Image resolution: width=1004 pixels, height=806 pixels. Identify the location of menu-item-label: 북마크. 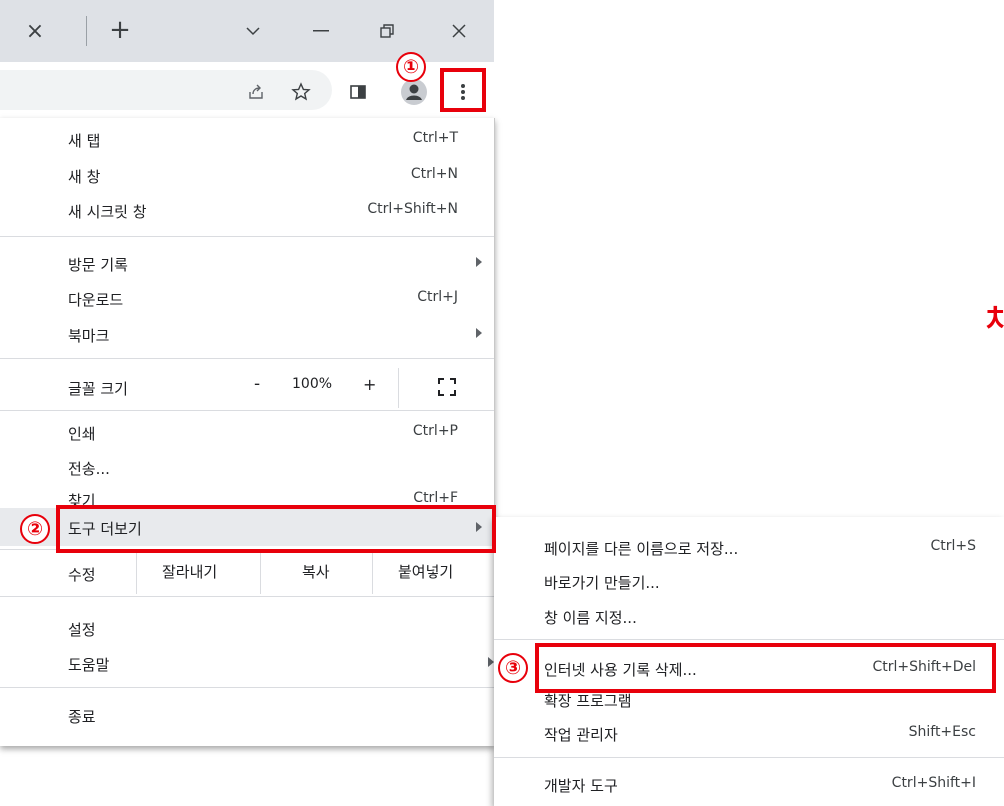
(89, 336).